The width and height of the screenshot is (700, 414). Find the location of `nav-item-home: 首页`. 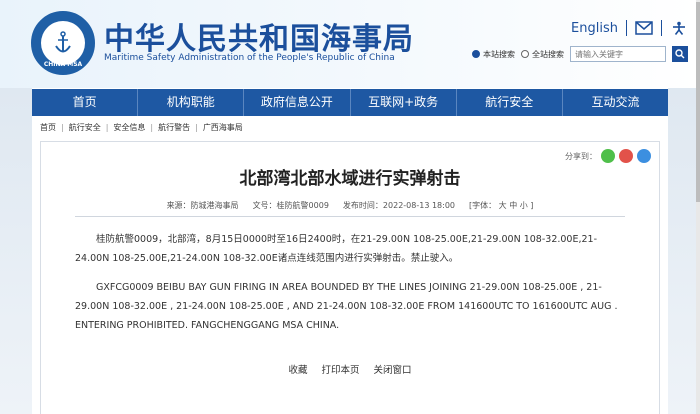

nav-item-home: 首页 is located at coordinates (85, 102).